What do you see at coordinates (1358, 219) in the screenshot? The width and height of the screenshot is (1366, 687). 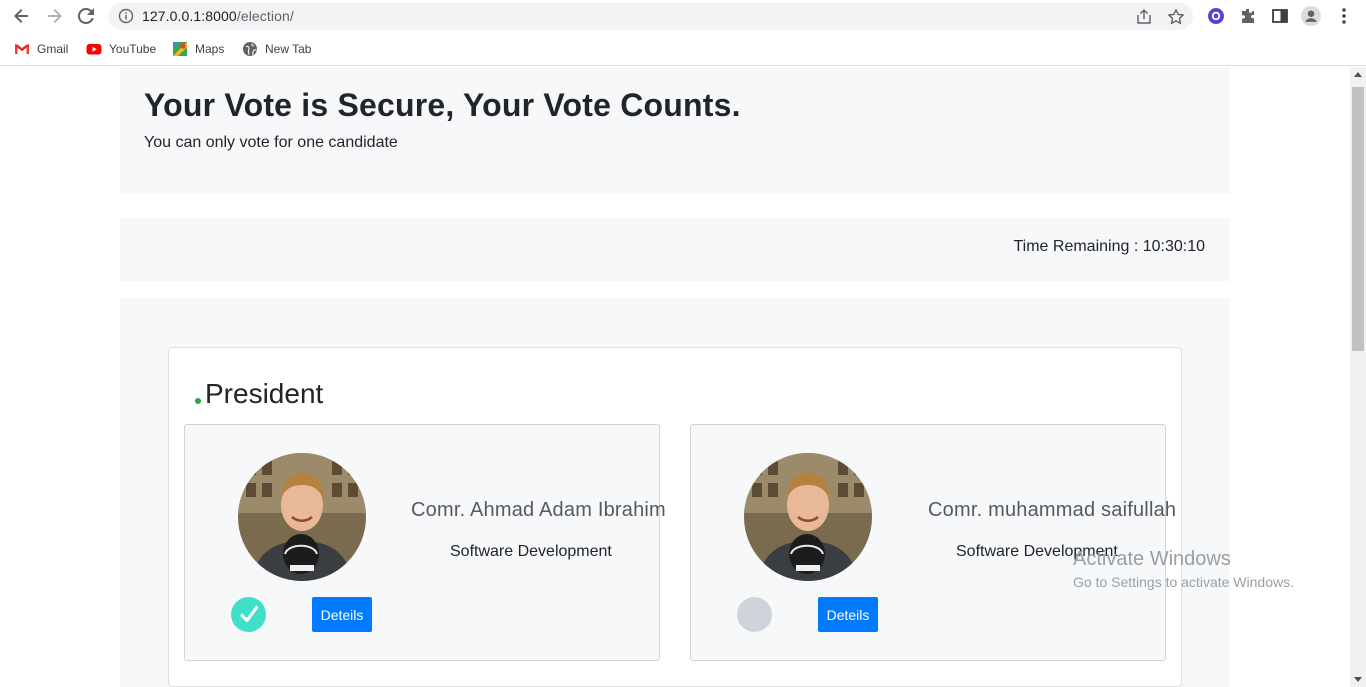 I see `scroll-thumb` at bounding box center [1358, 219].